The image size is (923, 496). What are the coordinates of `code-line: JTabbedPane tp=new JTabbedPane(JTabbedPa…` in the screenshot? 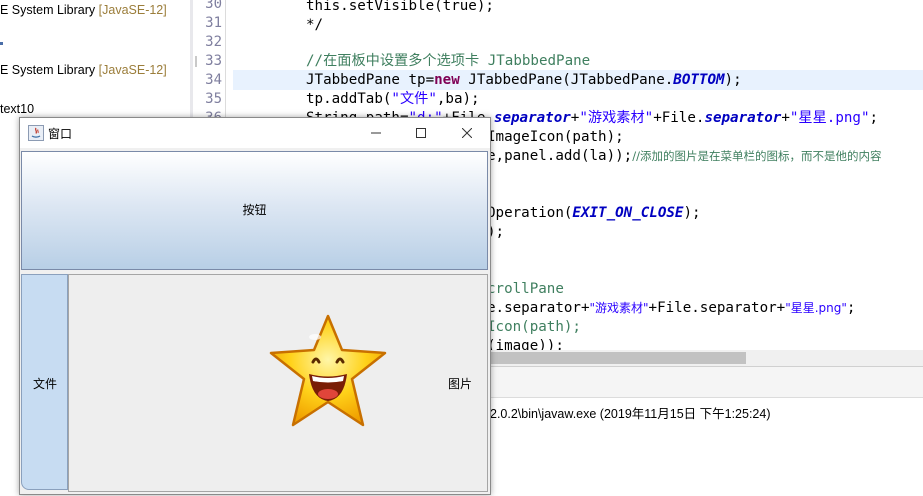 It's located at (524, 80).